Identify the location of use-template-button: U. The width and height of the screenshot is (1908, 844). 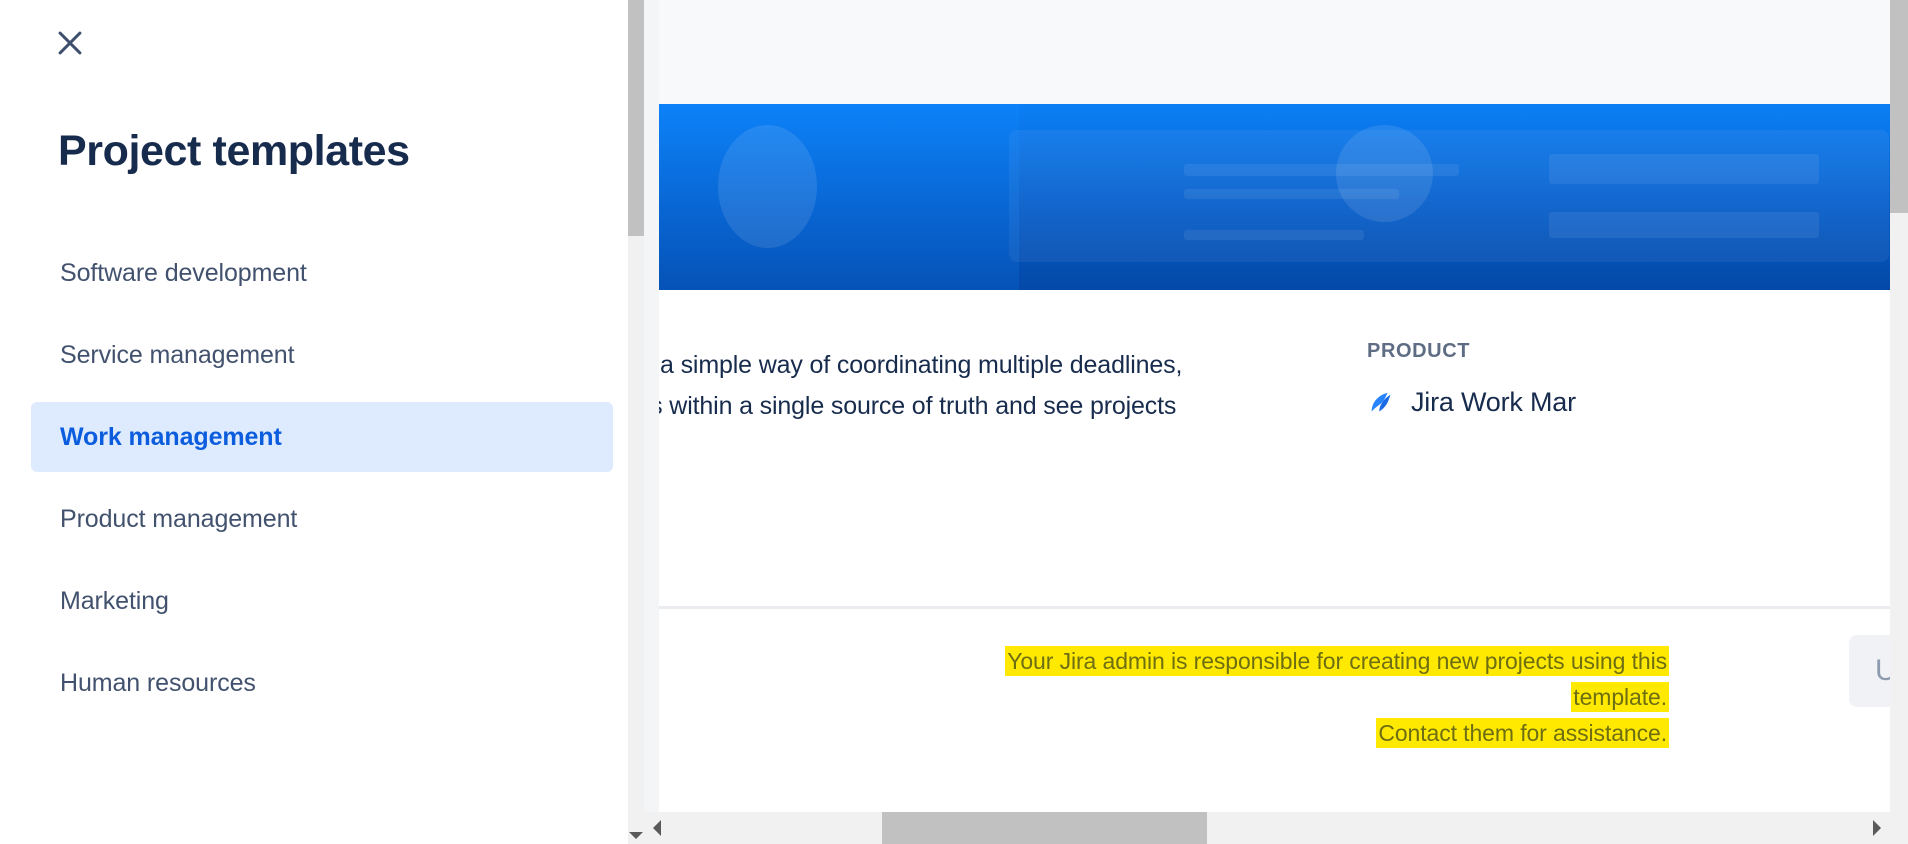
(1871, 671).